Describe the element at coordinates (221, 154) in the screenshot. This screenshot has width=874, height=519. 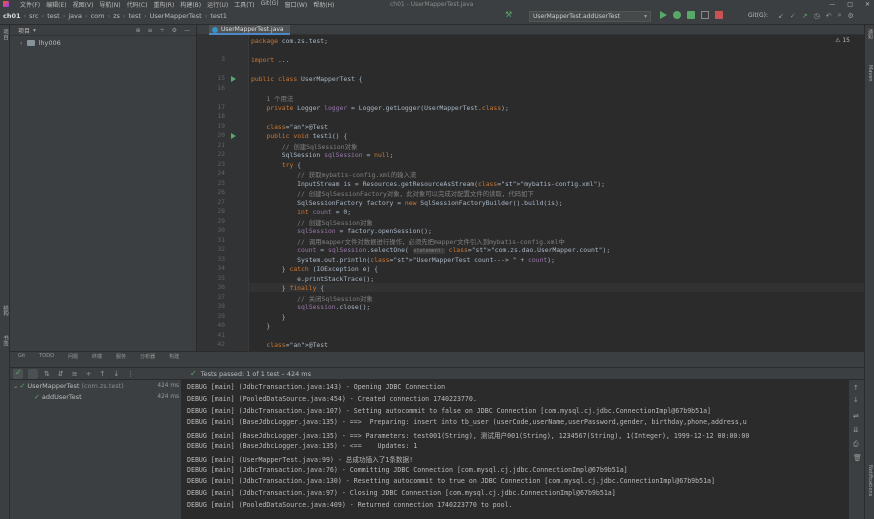
I see `line-number: 22` at that location.